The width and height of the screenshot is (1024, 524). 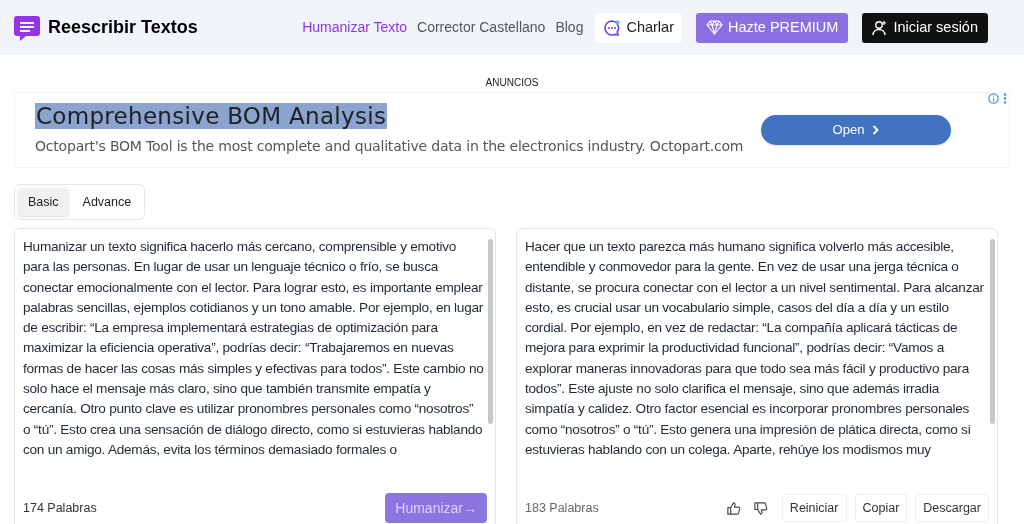 I want to click on chat-icon, so click(x=612, y=27).